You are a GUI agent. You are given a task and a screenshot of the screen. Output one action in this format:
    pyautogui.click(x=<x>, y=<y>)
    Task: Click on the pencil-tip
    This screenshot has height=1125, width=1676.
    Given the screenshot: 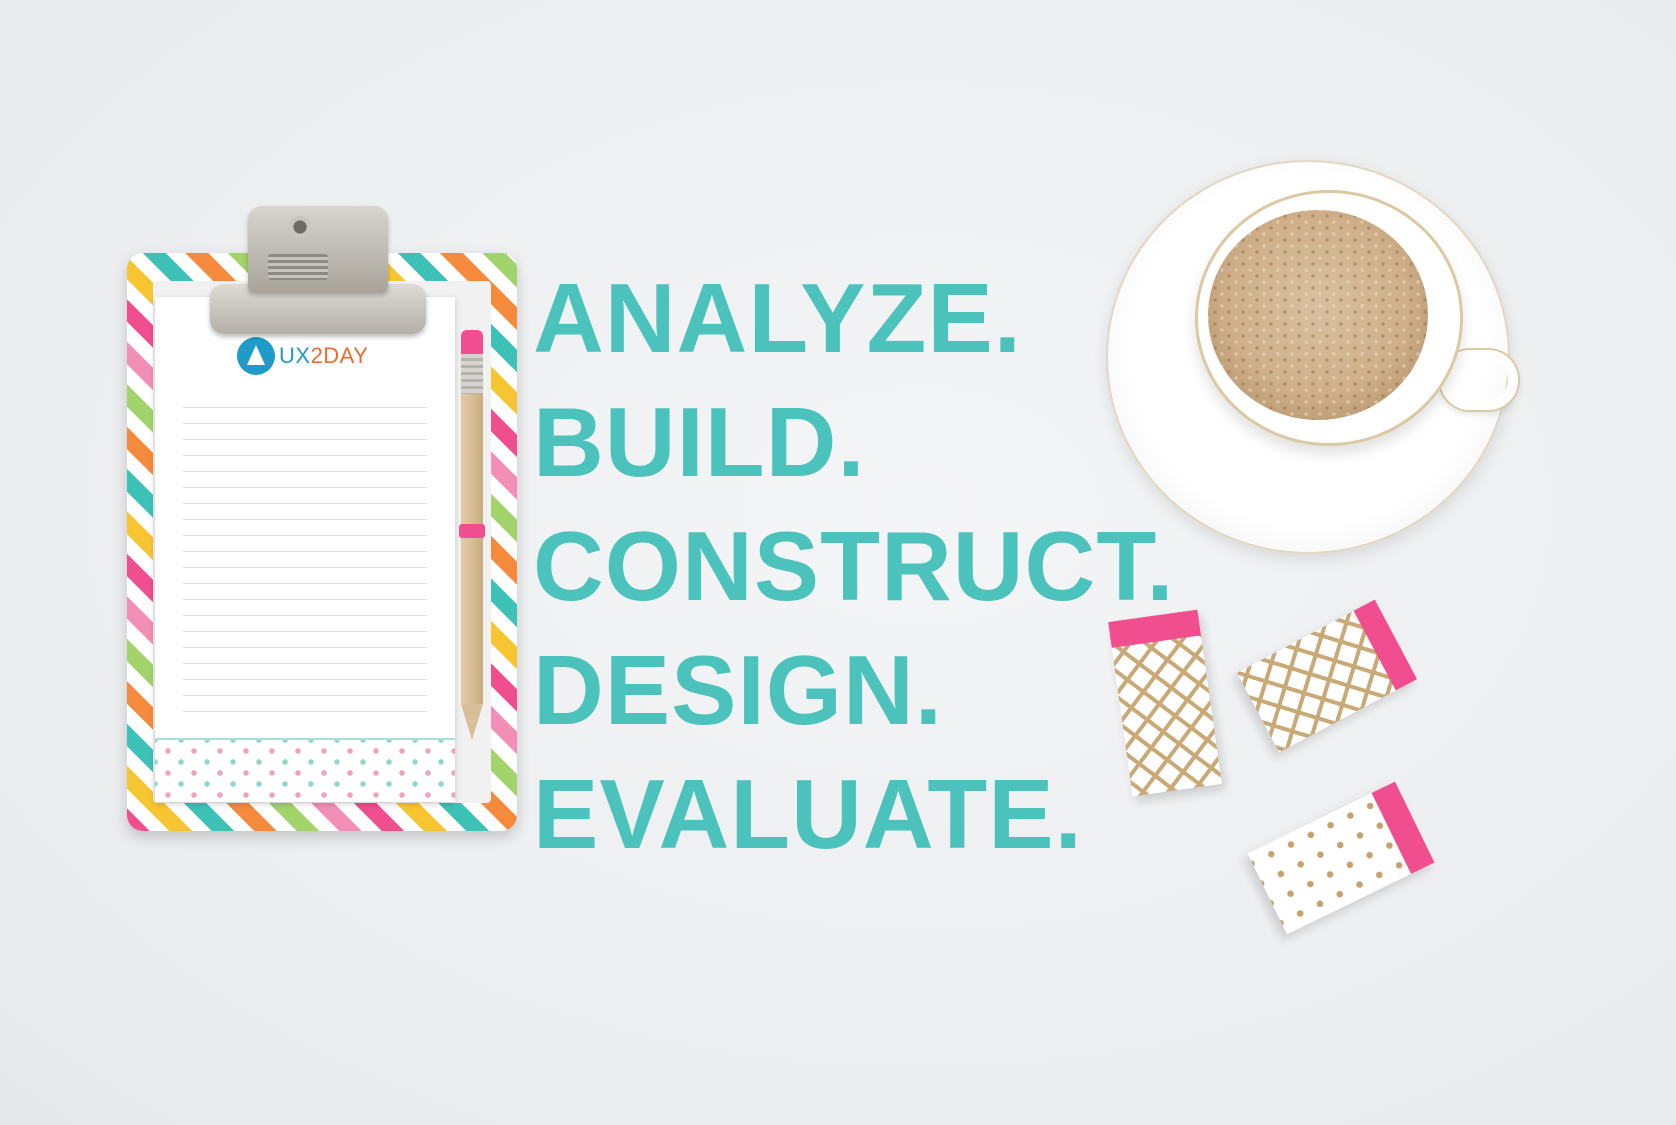 What is the action you would take?
    pyautogui.click(x=472, y=722)
    